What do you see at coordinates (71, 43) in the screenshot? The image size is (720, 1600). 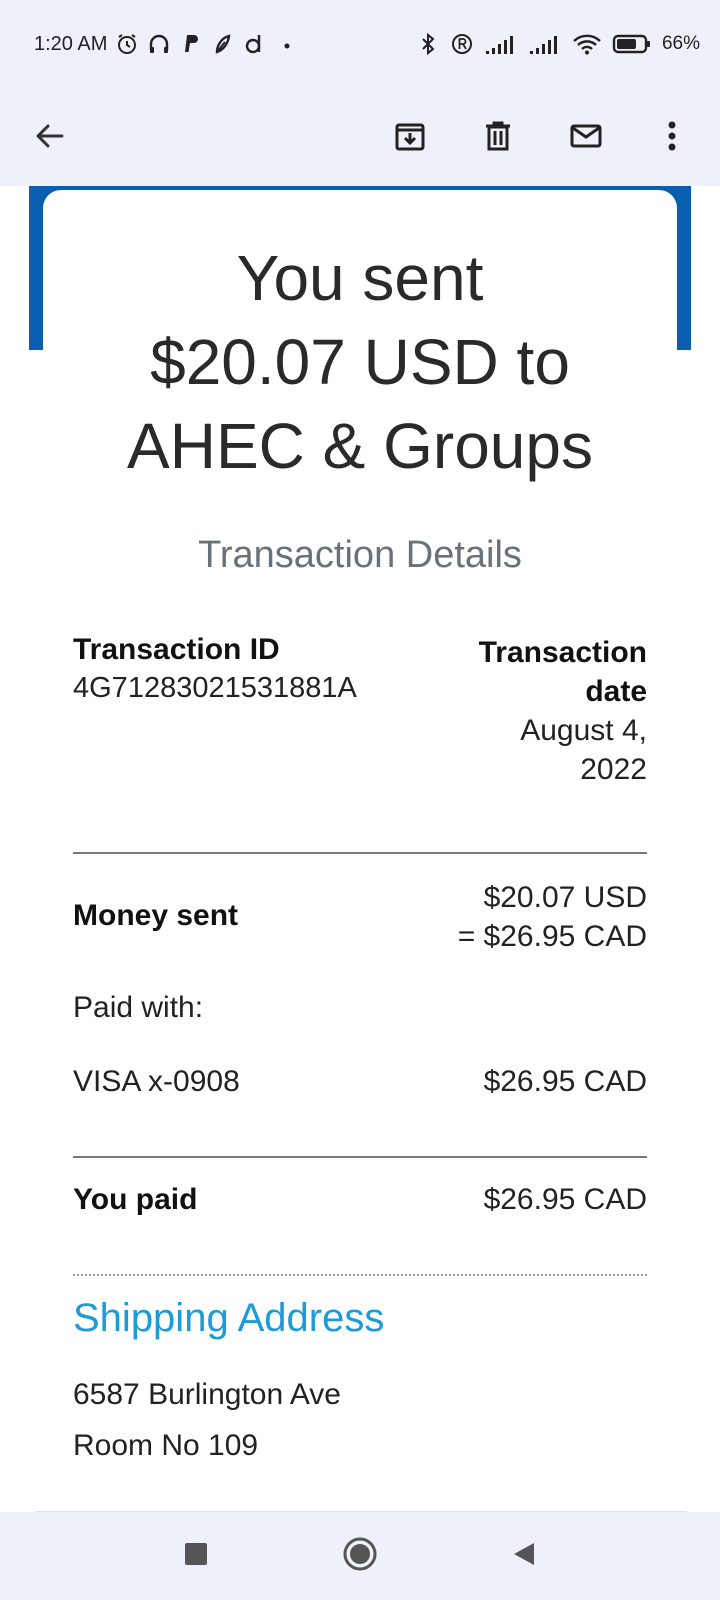 I see `status-time: 1:20 AM` at bounding box center [71, 43].